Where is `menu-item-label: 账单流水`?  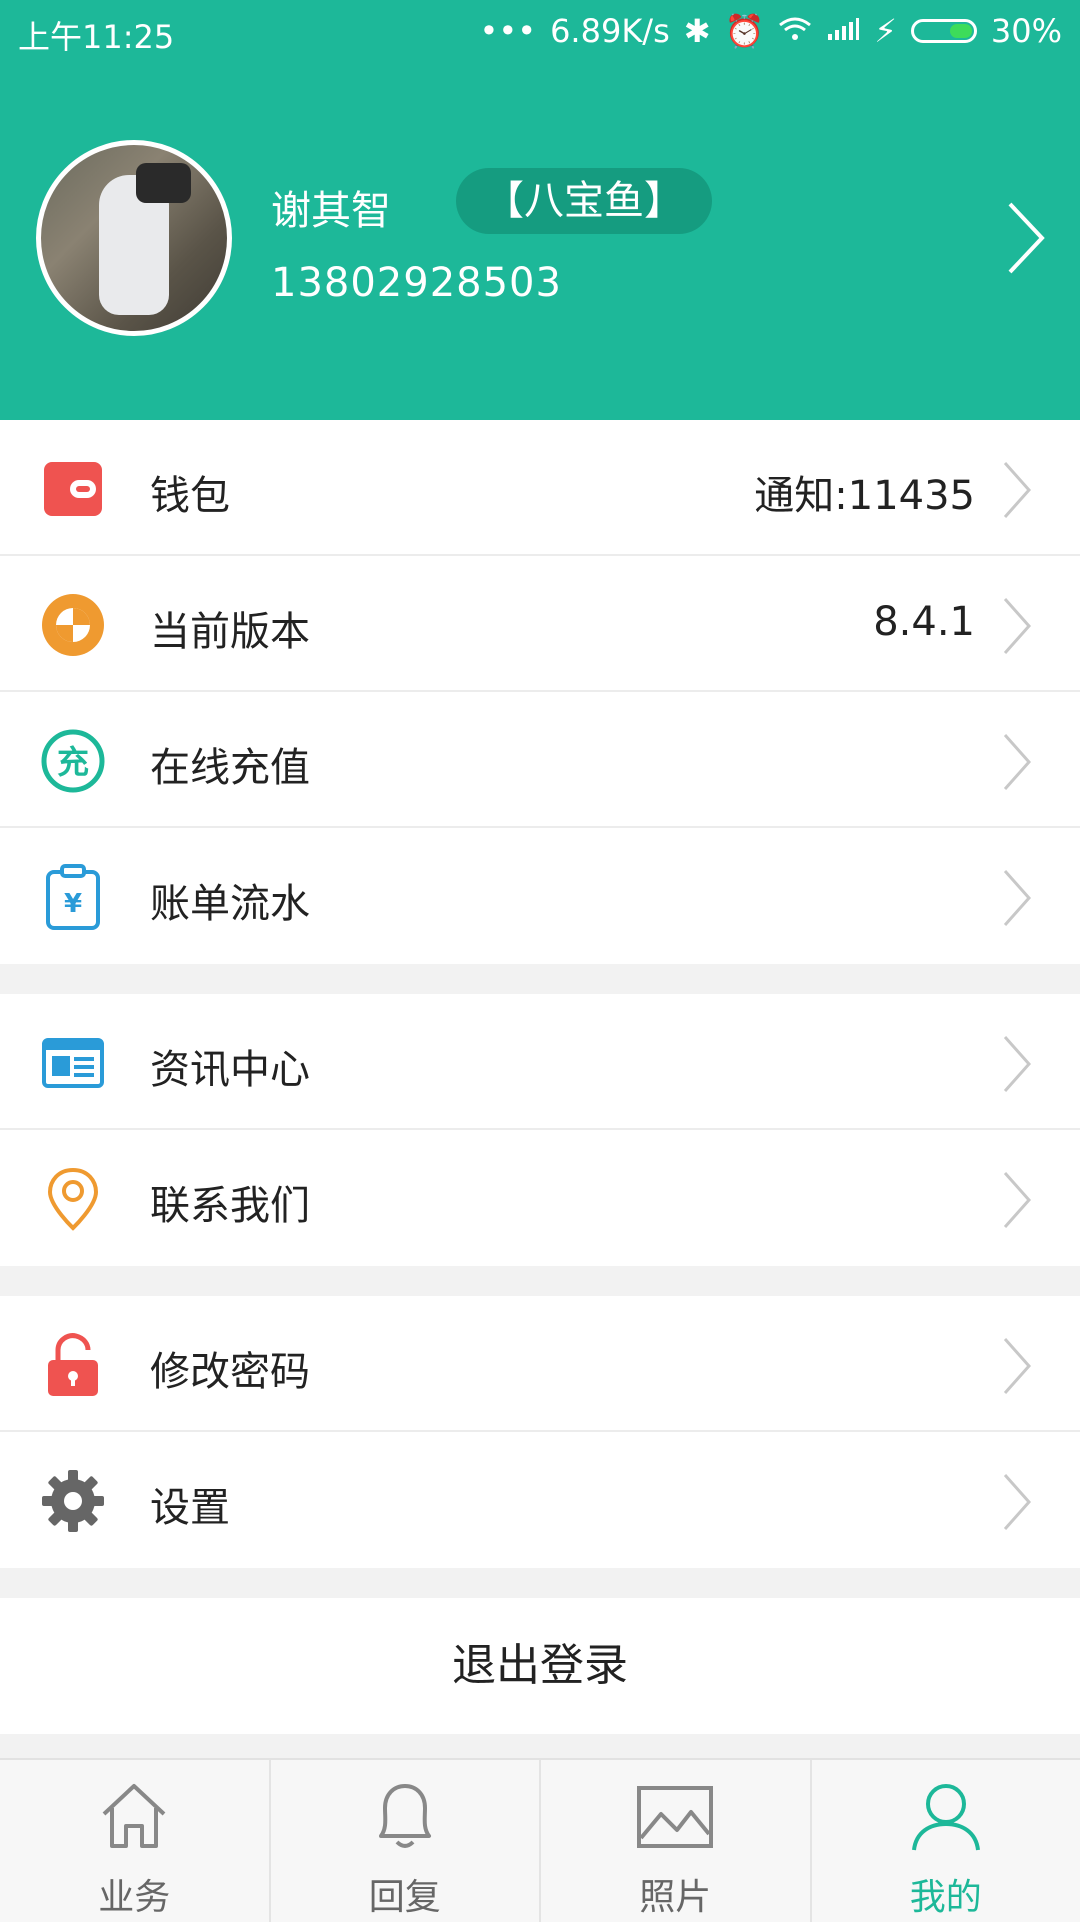 menu-item-label: 账单流水 is located at coordinates (230, 900).